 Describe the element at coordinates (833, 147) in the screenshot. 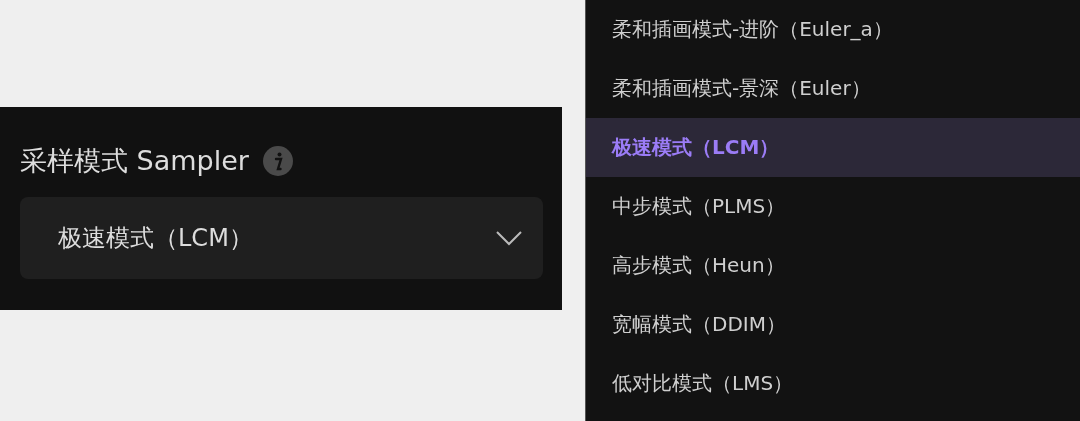

I see `menu-item: 极速模式（LCM）` at that location.